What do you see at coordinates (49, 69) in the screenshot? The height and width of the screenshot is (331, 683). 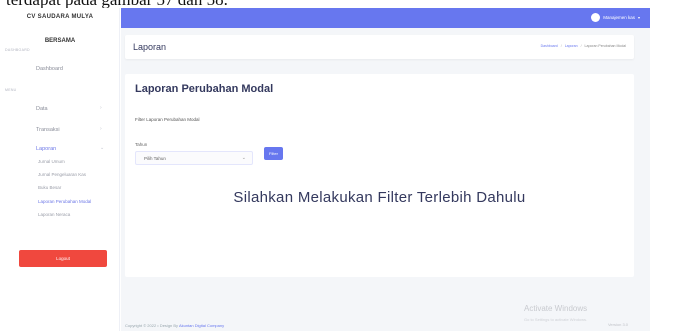 I see `sidebar-item-dashboard: Dashboard` at bounding box center [49, 69].